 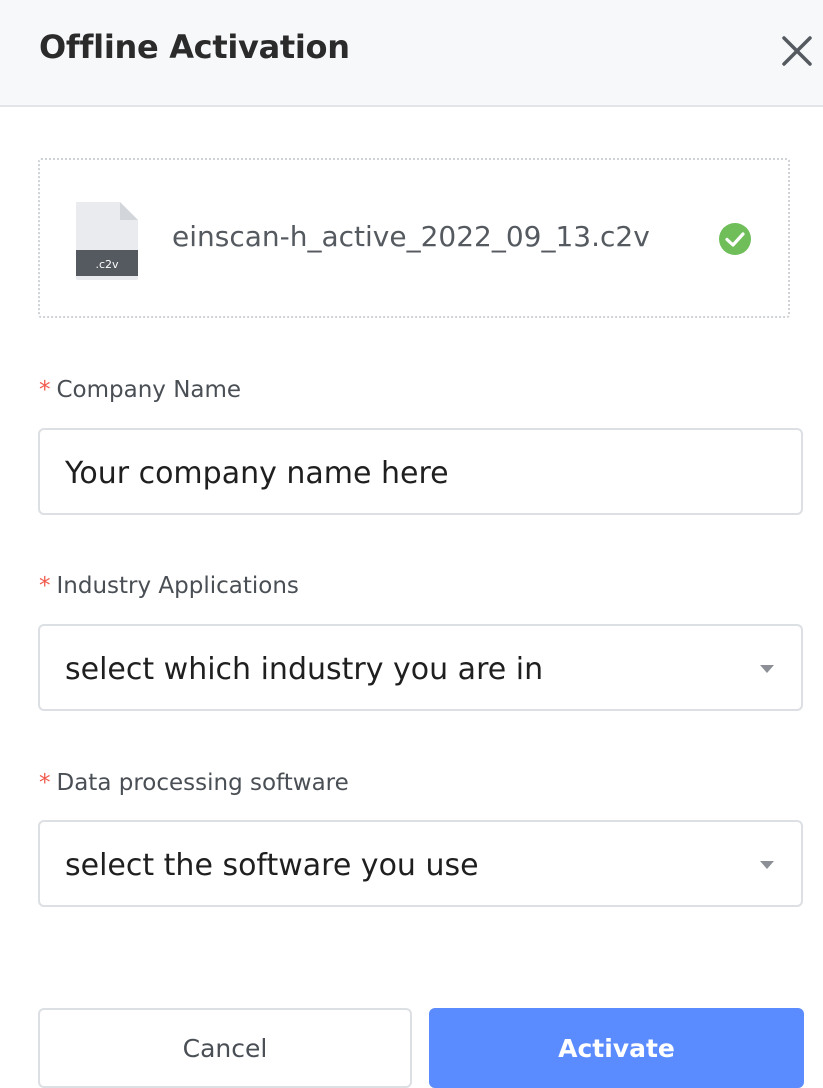 I want to click on file-extension-badge: .c2v, so click(x=107, y=264).